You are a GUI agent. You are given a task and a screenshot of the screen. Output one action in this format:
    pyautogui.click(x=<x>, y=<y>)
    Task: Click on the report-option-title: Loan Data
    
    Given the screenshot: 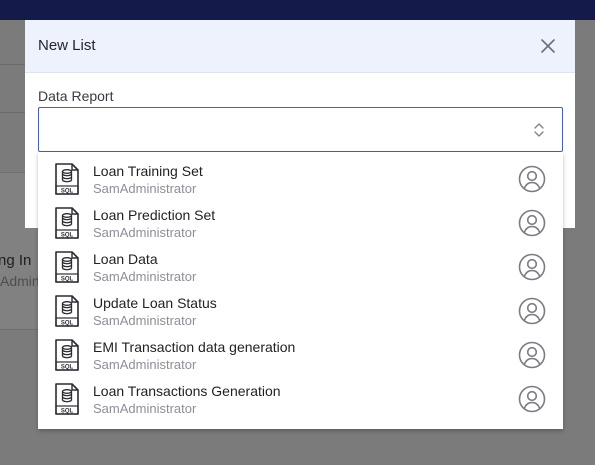 What is the action you would take?
    pyautogui.click(x=125, y=259)
    